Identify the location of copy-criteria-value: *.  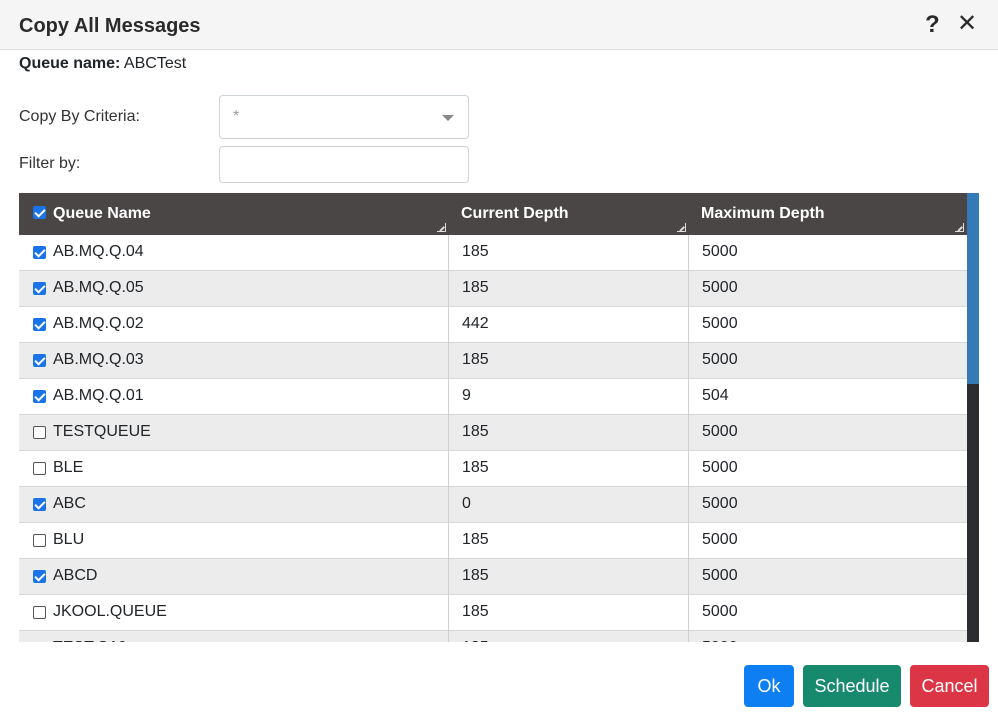
(236, 116).